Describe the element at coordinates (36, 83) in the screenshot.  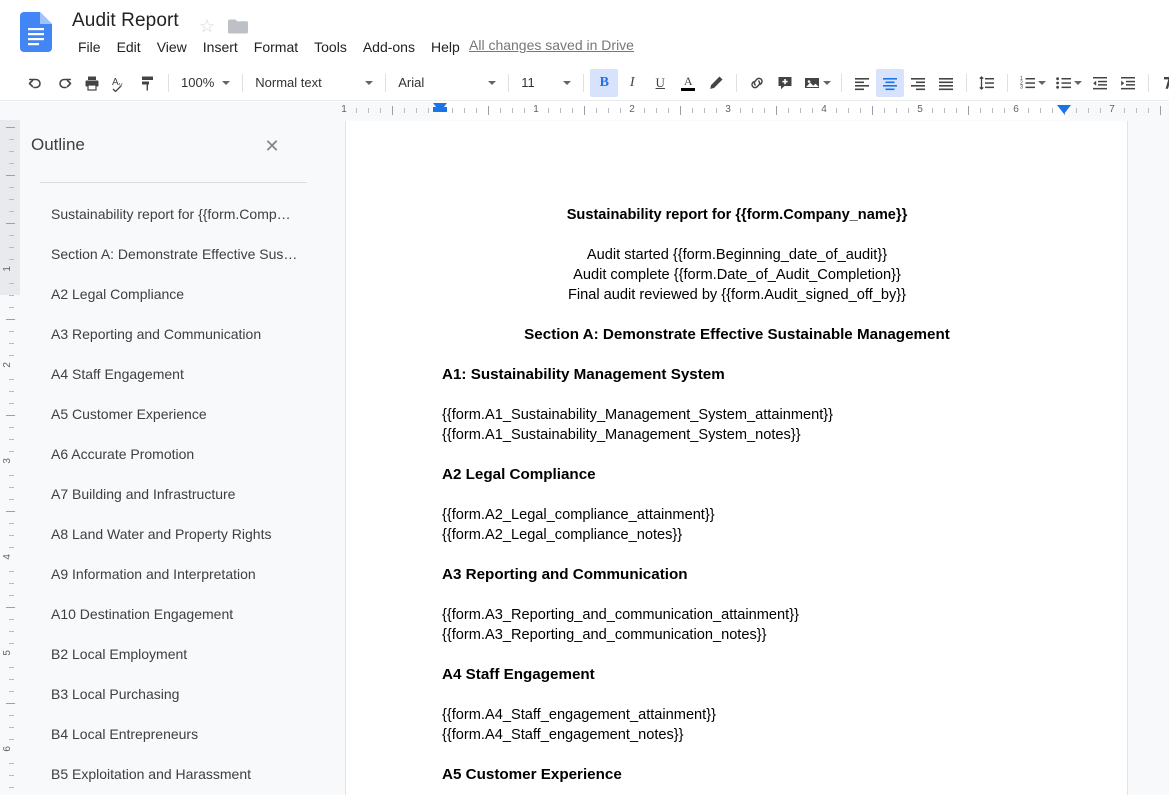
I see `undo-icon` at that location.